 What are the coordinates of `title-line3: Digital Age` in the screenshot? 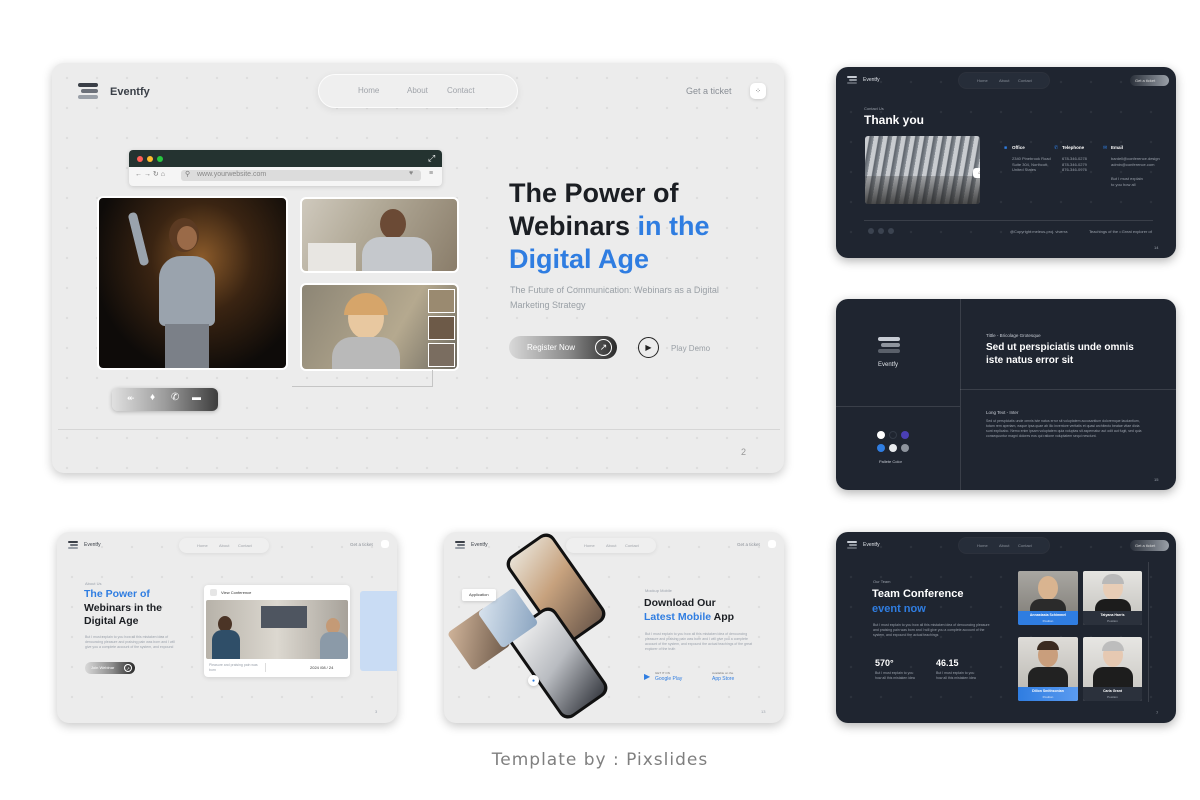 It's located at (111, 621).